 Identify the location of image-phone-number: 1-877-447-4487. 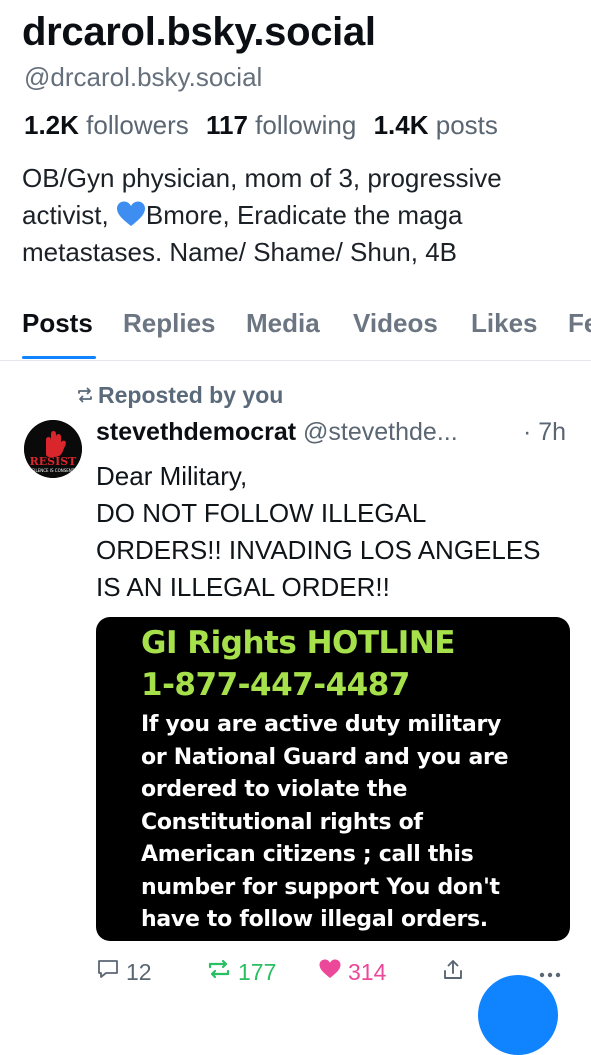
(275, 685).